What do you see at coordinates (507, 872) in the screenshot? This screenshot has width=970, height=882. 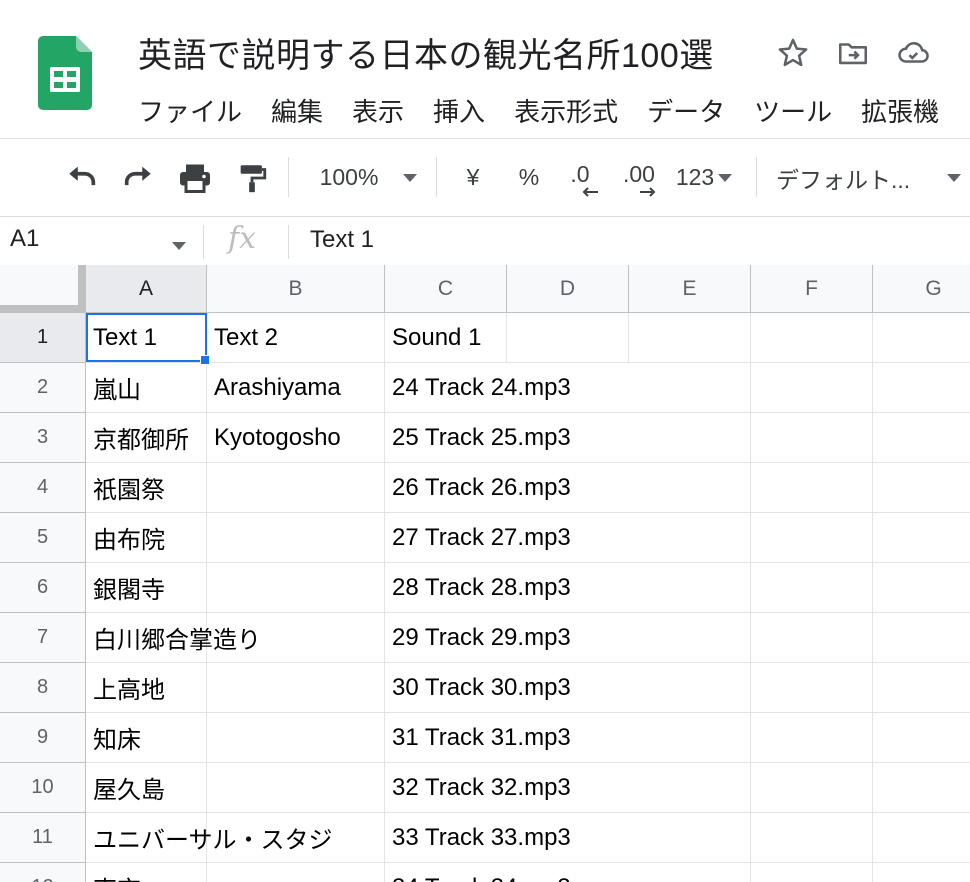 I see `cell-c12: 34 Track 34.mp3` at bounding box center [507, 872].